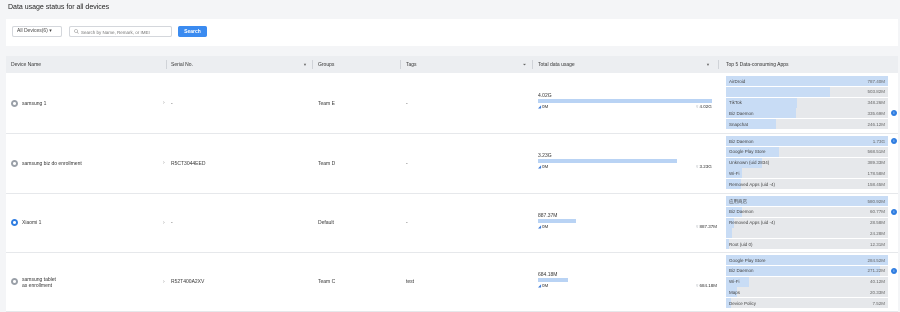 The image size is (900, 312). What do you see at coordinates (878, 141) in the screenshot?
I see `app-usage-value: 1.73G` at bounding box center [878, 141].